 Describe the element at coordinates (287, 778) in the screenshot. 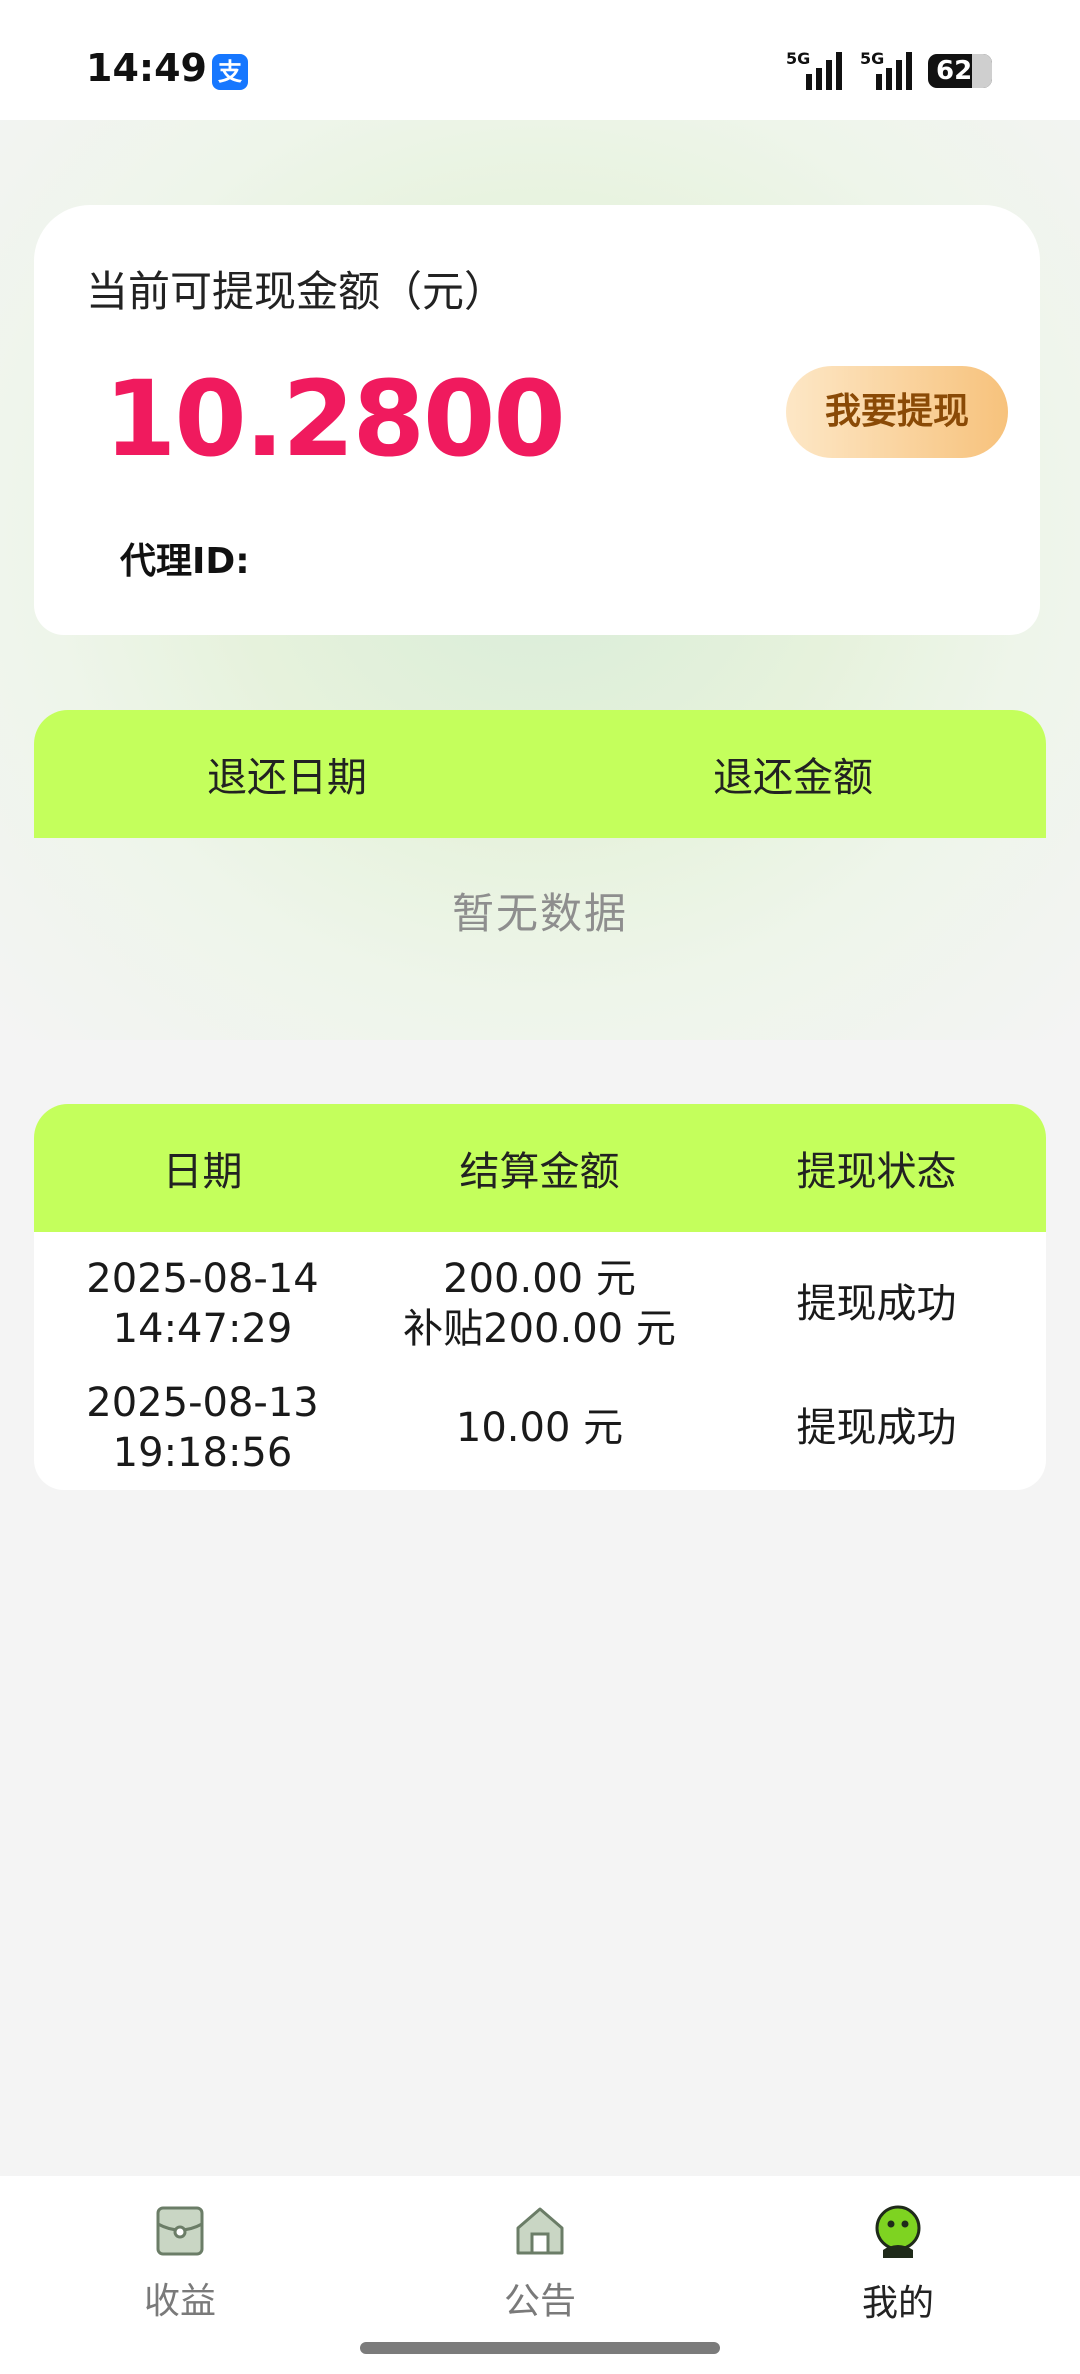

I see `refund-date-header: 退还日期` at that location.